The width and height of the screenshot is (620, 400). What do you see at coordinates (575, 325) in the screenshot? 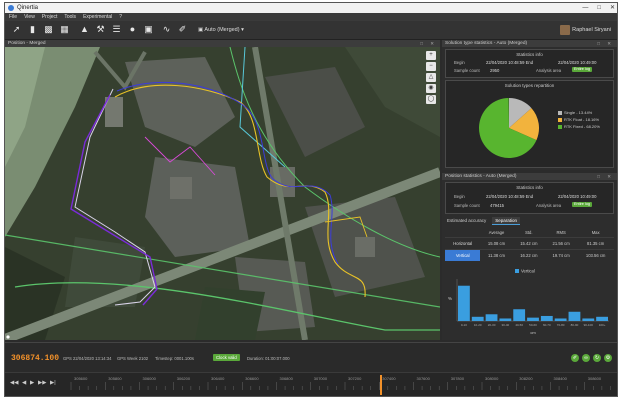
I see `hist-tick-label: 80-90` at bounding box center [575, 325].